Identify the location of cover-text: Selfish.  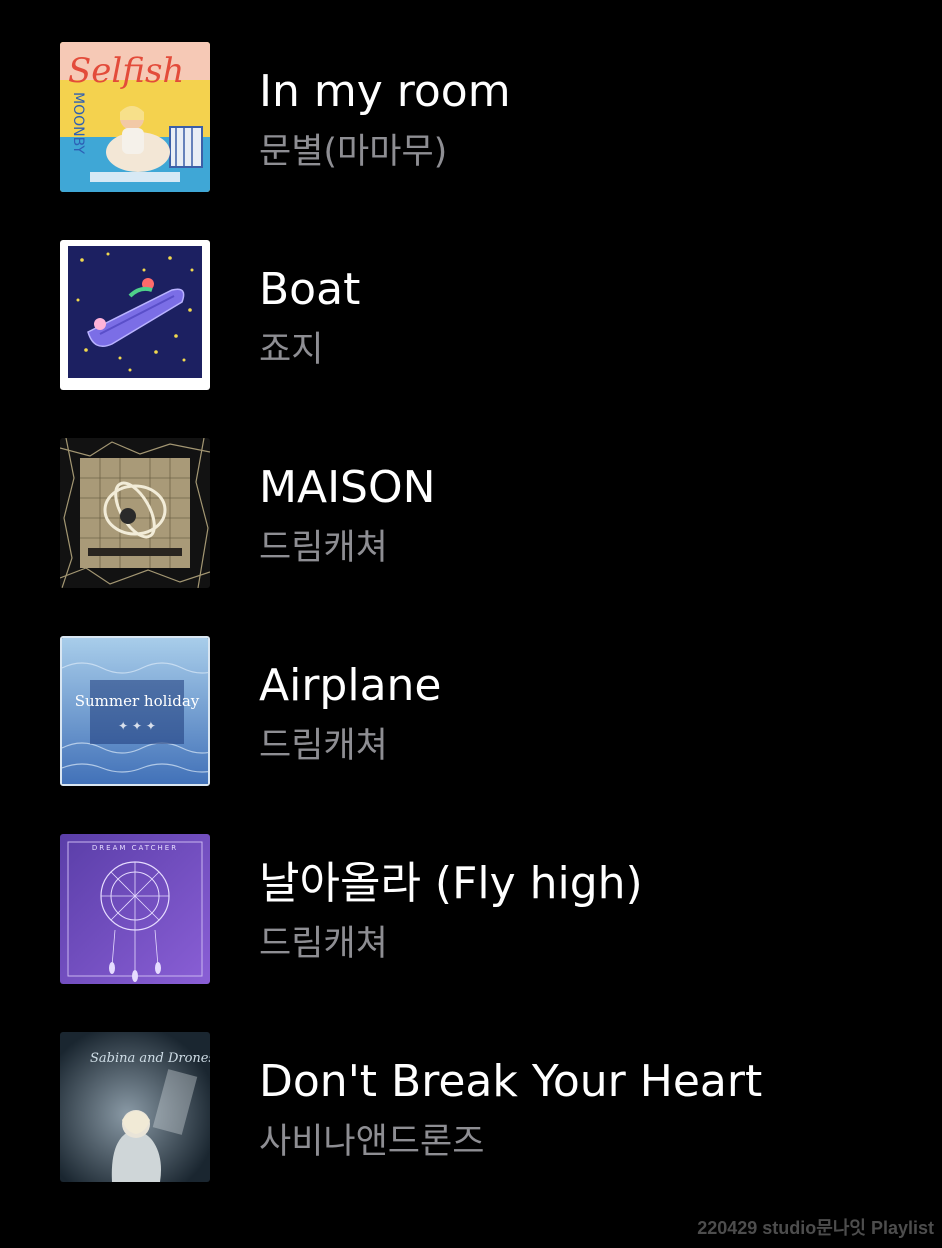
(126, 71).